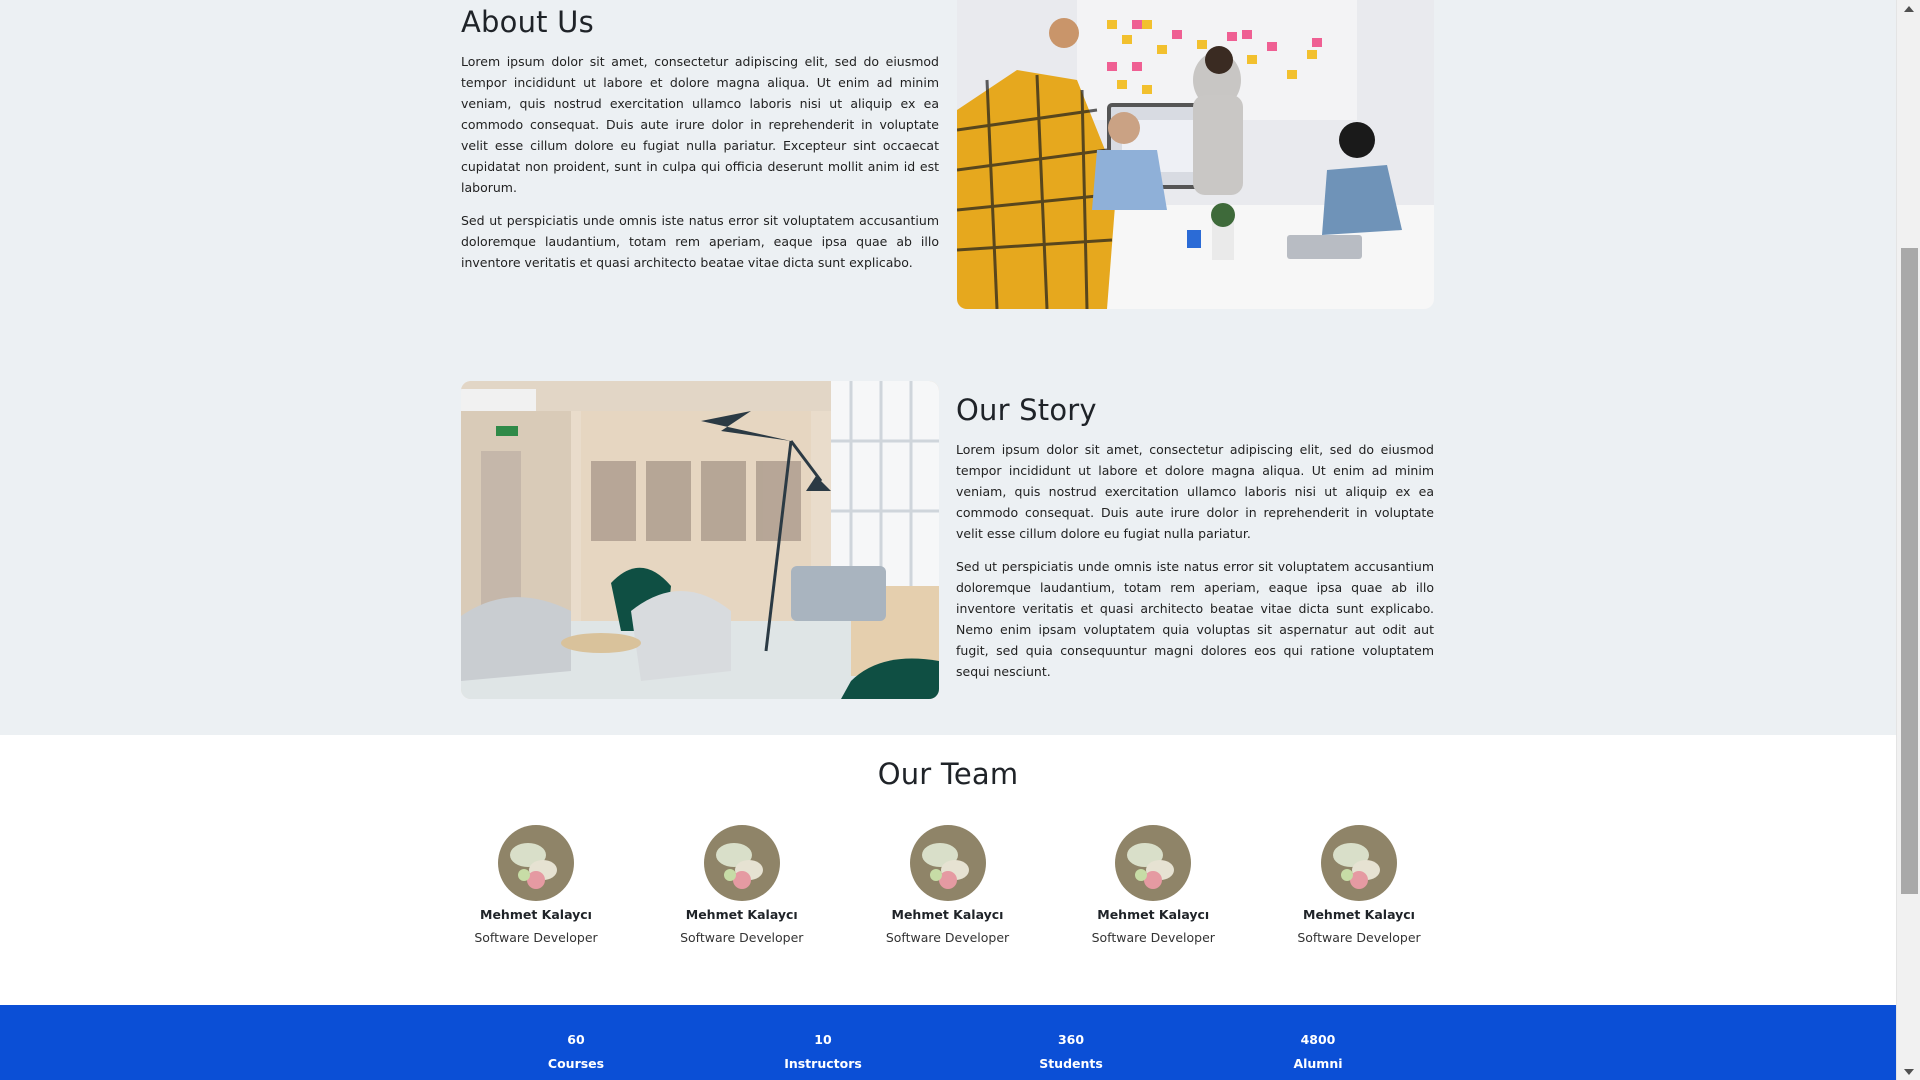  I want to click on scroll-down-arrow-icon, so click(1908, 1071).